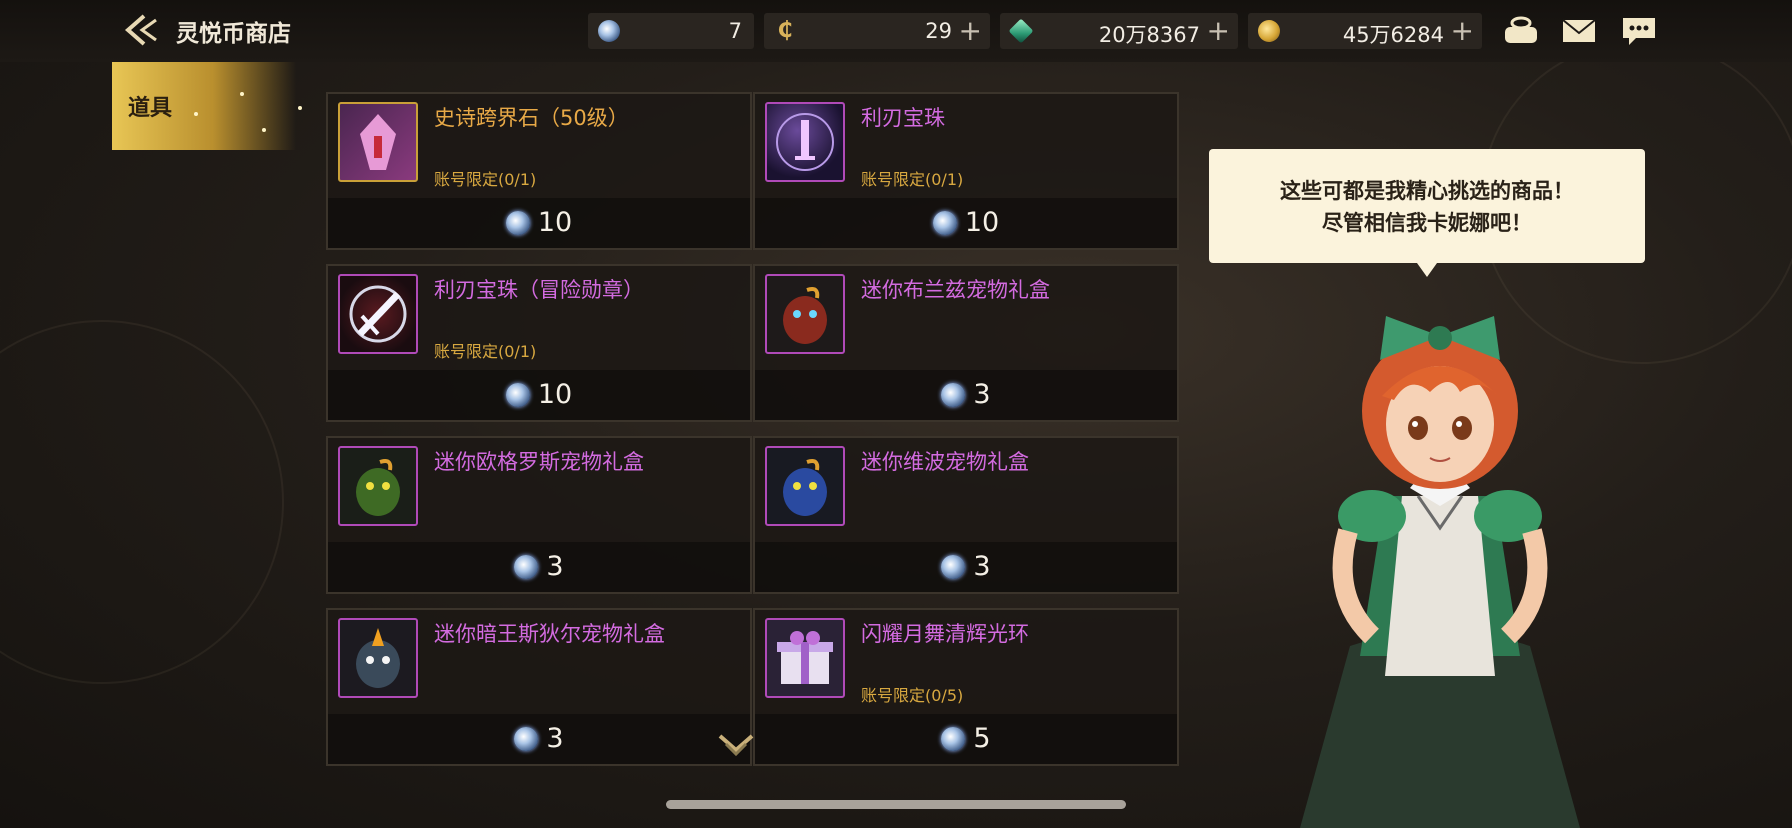 The height and width of the screenshot is (828, 1792). I want to click on back-arrow-icon, so click(142, 30).